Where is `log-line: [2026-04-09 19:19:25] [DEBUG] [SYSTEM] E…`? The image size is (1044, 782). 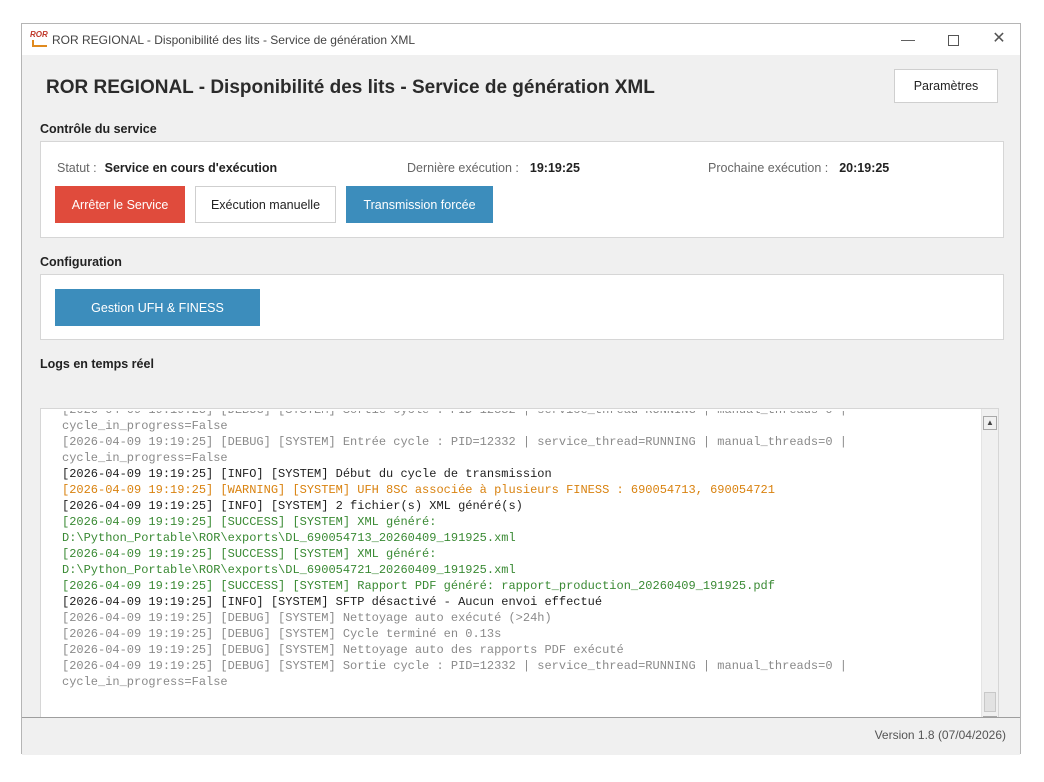 log-line: [2026-04-09 19:19:25] [DEBUG] [SYSTEM] E… is located at coordinates (454, 442).